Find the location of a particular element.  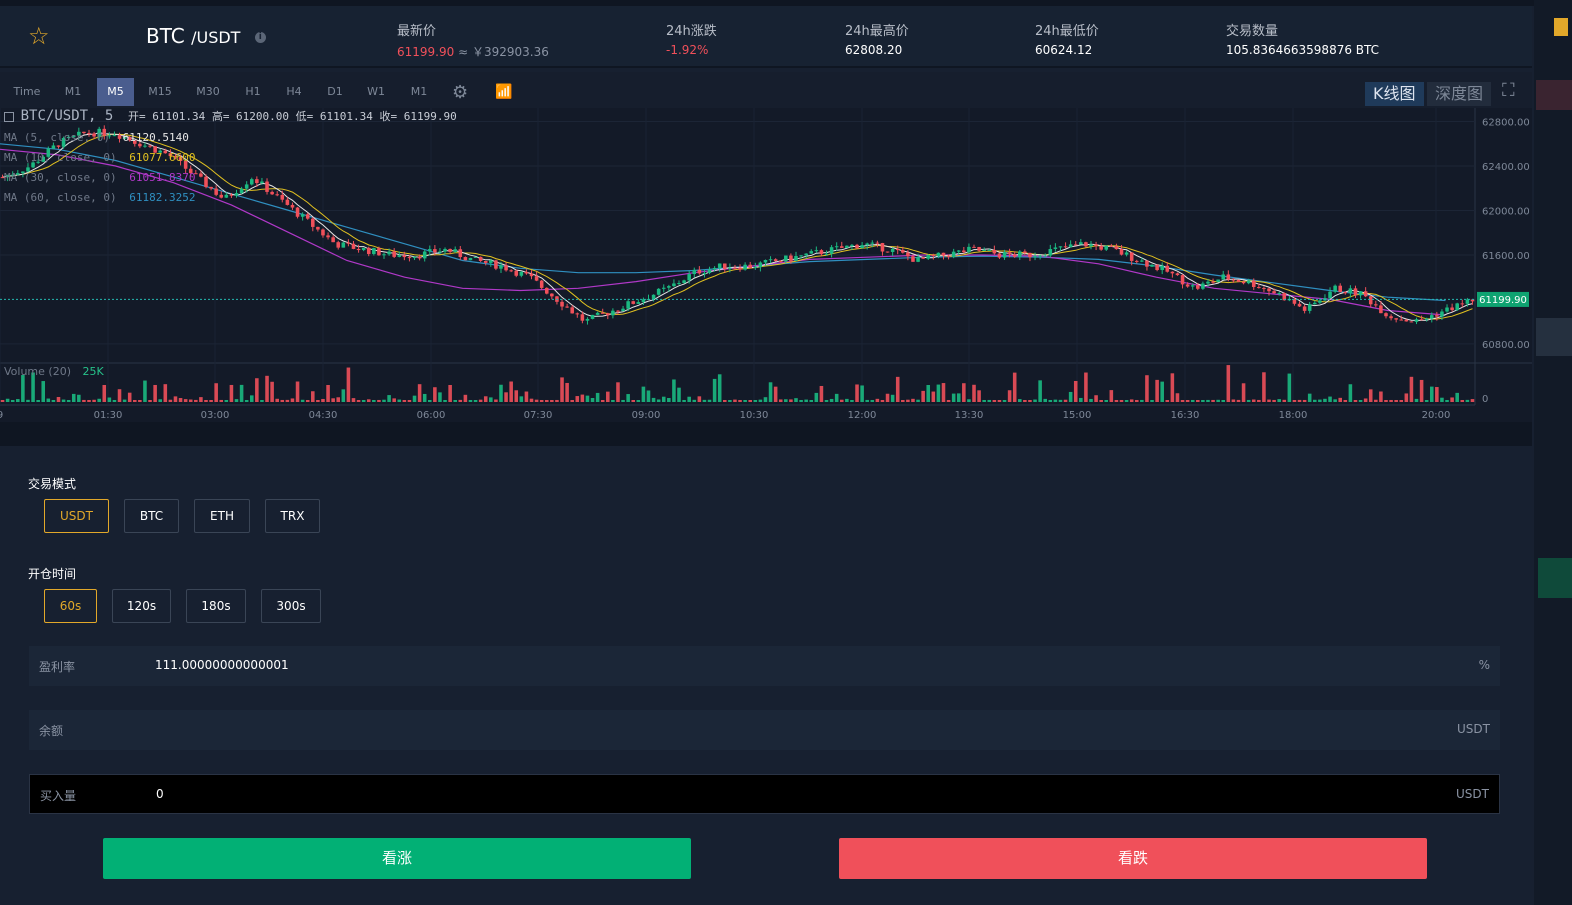

interval-h4: H4 is located at coordinates (294, 92).